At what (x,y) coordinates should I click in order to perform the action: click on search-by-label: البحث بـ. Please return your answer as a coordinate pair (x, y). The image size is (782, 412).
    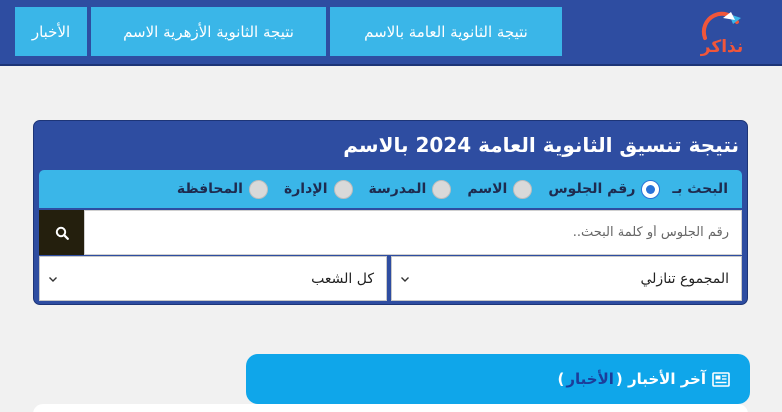
    Looking at the image, I should click on (700, 189).